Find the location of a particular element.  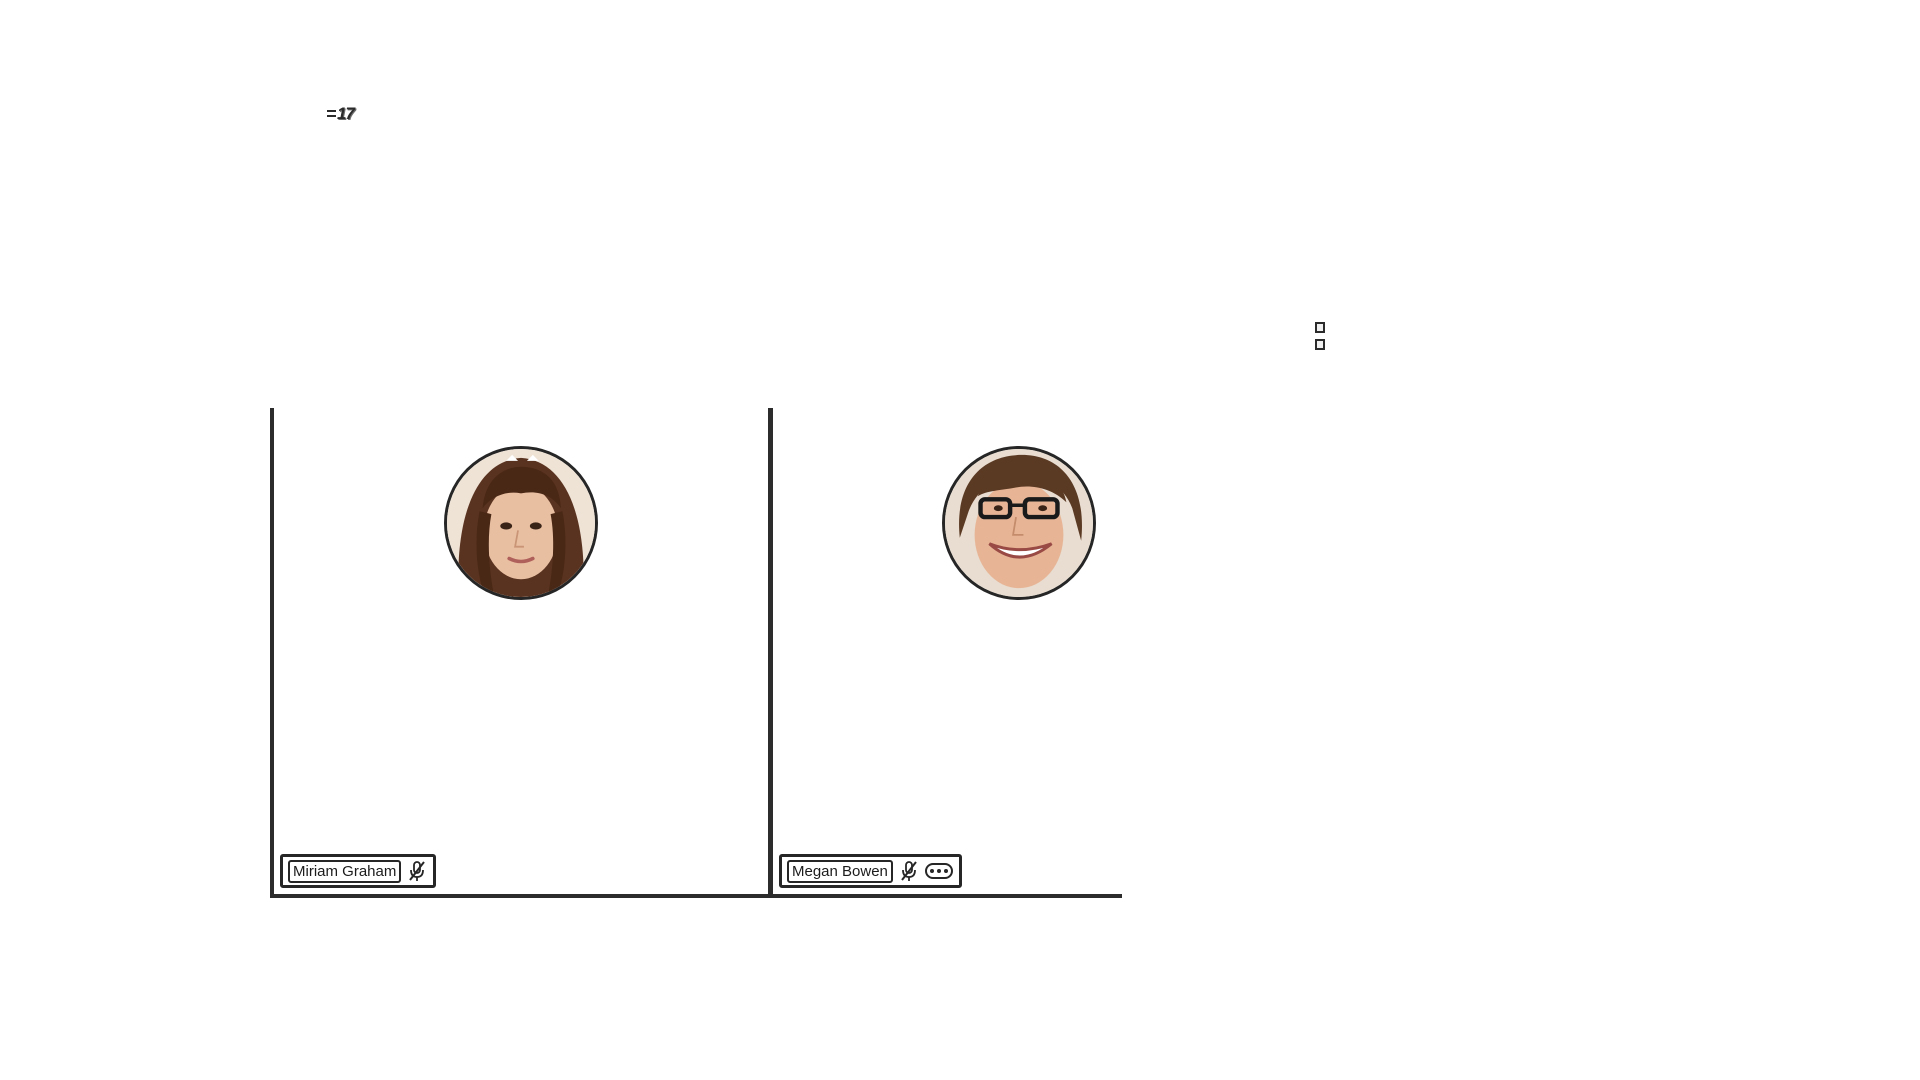

expand-icon is located at coordinates (1320, 336).